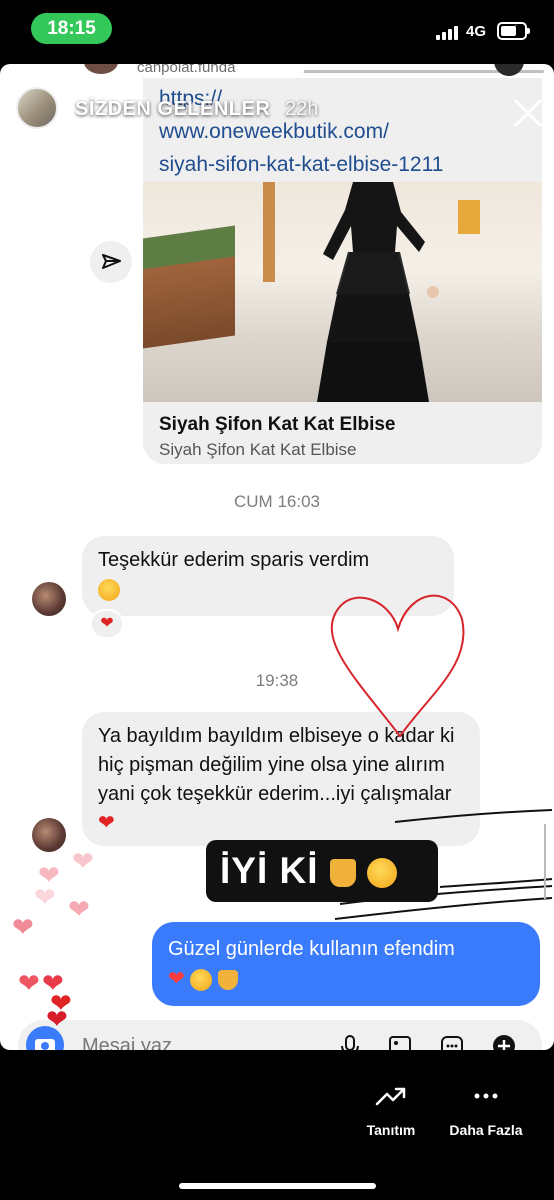 The image size is (554, 1200). Describe the element at coordinates (346, 979) in the screenshot. I see `sent-message-emojis: ❤` at that location.